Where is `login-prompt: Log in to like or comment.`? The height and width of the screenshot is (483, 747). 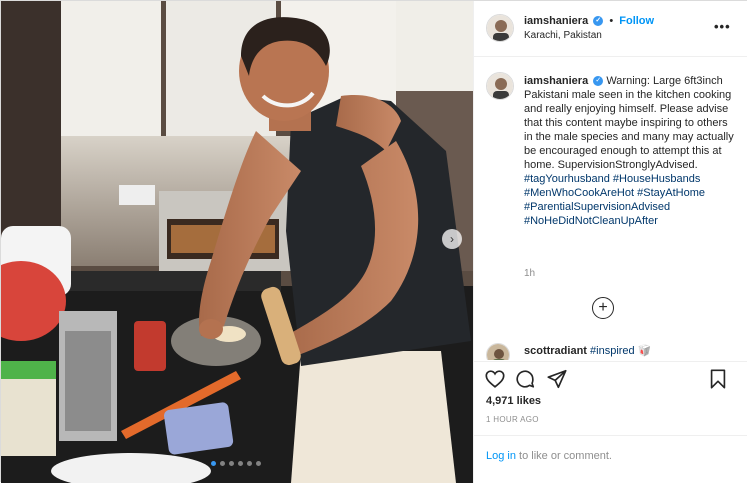
login-prompt: Log in to like or comment. is located at coordinates (610, 459).